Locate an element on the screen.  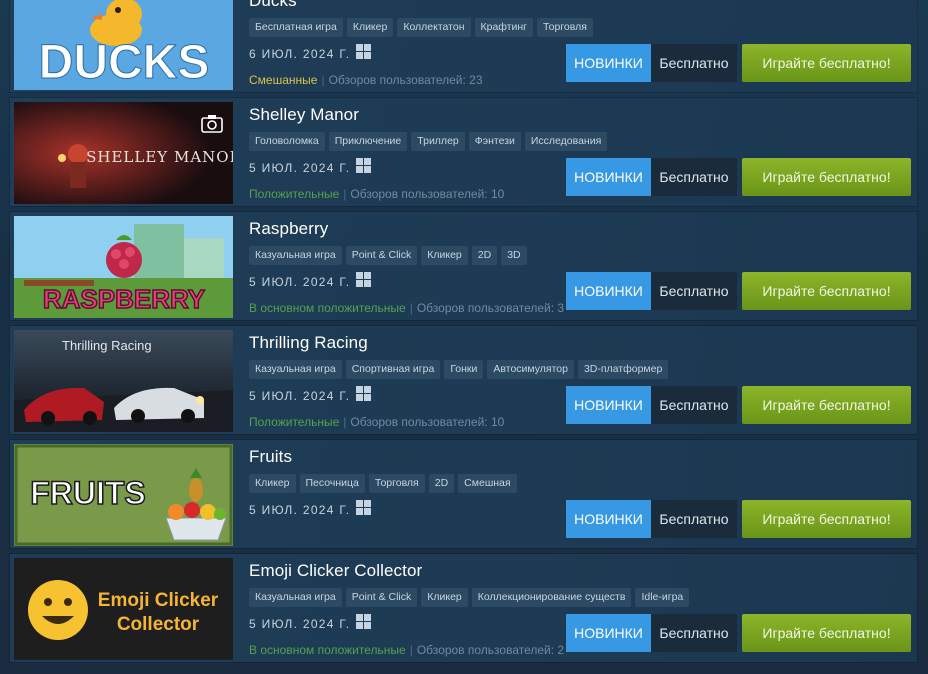
game-thumbnail: RASPBERRY is located at coordinates (123, 267).